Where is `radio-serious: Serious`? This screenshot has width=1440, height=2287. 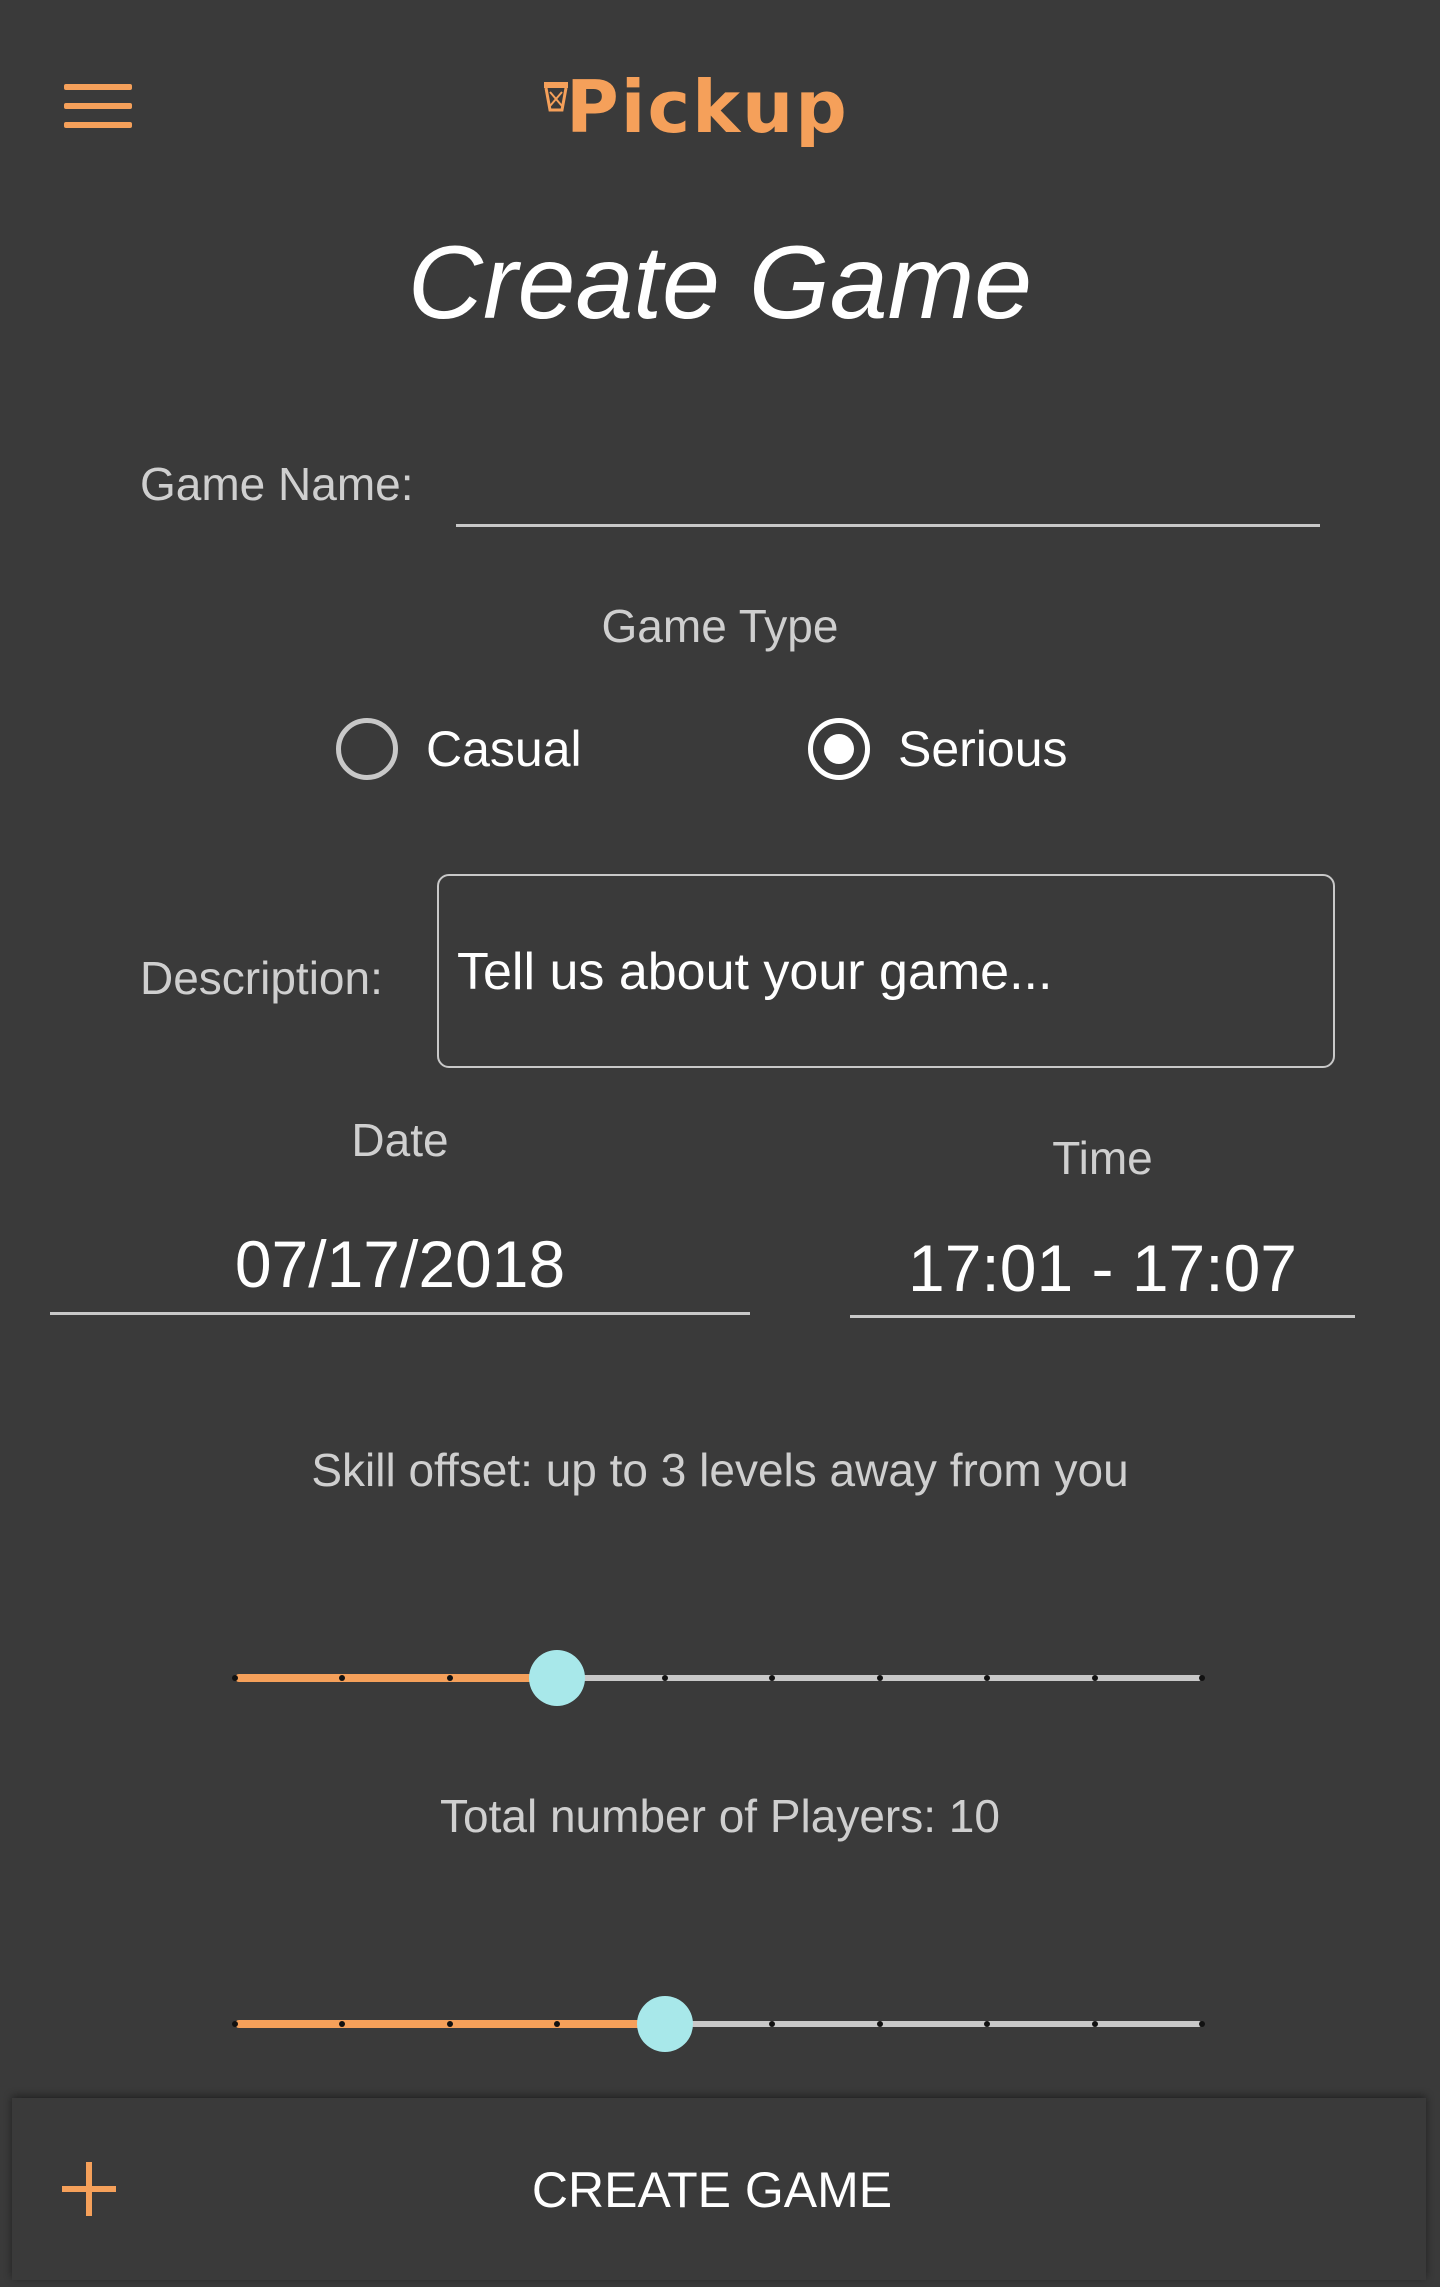
radio-serious: Serious is located at coordinates (938, 749).